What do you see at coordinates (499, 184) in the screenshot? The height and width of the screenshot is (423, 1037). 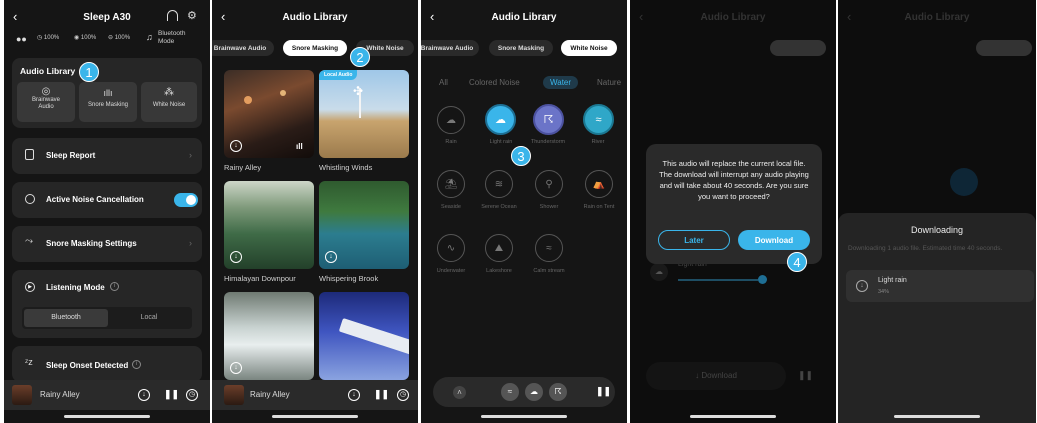 I see `serene-ocean-icon: ≋` at bounding box center [499, 184].